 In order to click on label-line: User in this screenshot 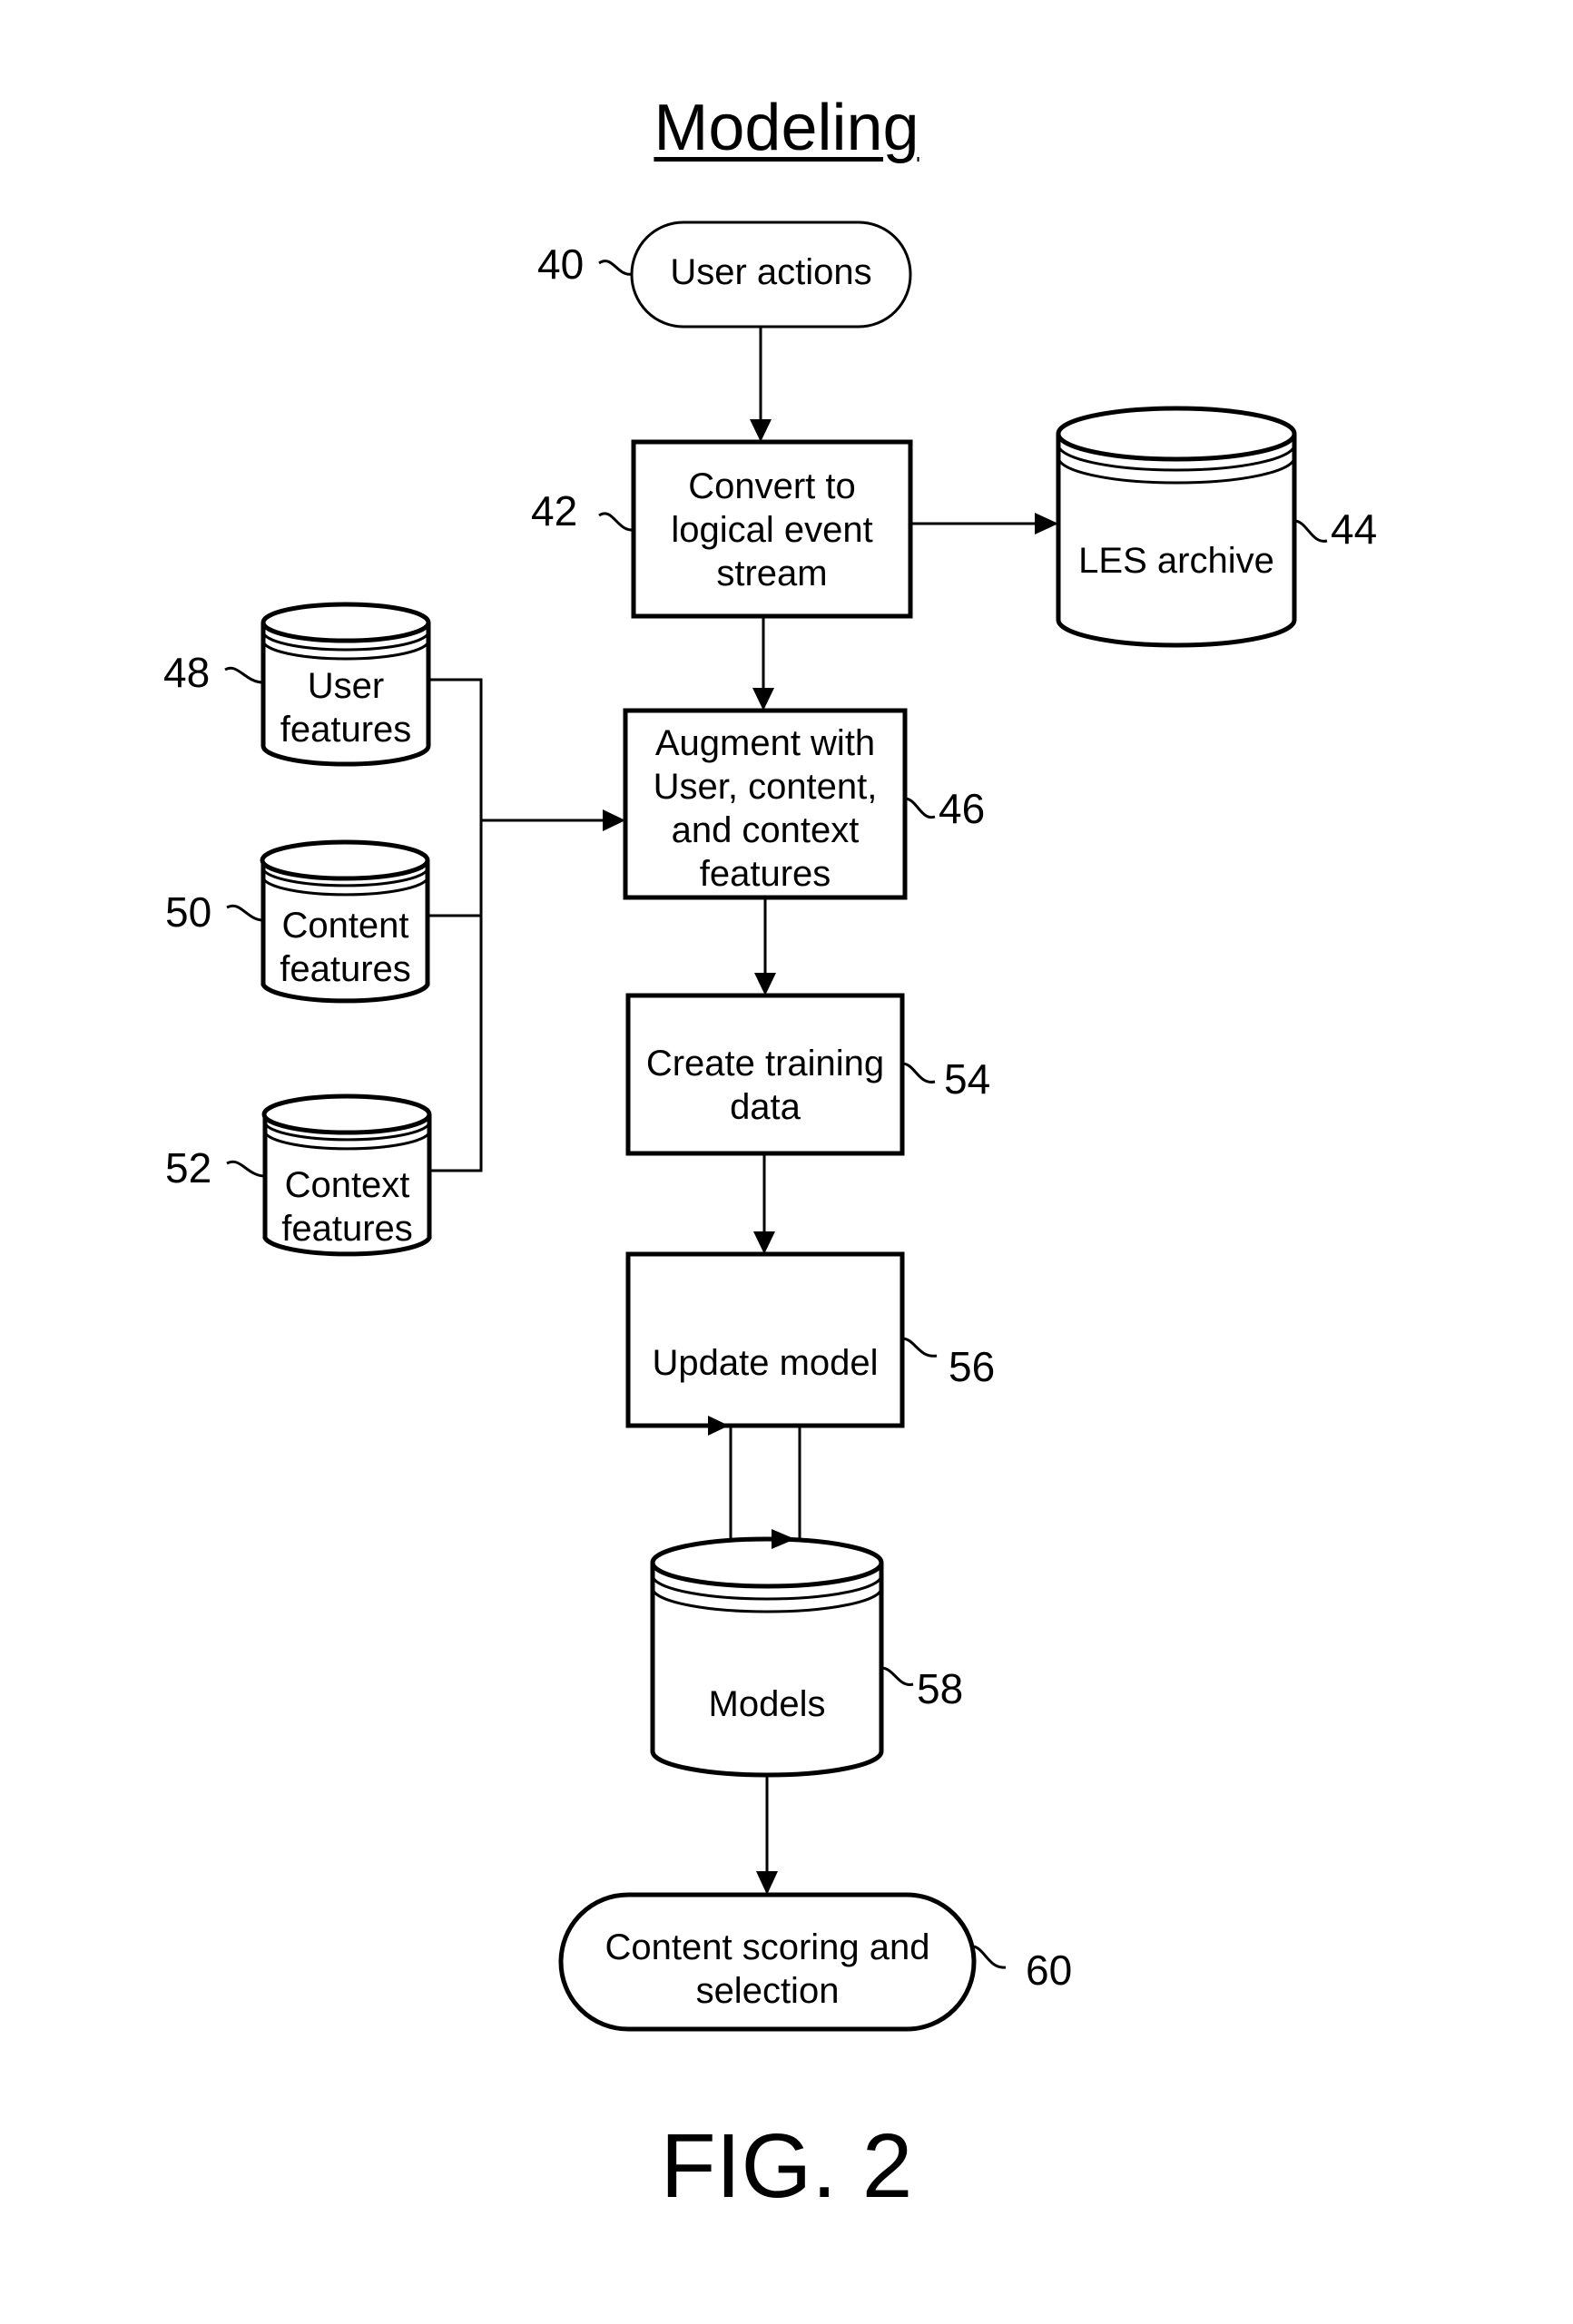, I will do `click(346, 686)`.